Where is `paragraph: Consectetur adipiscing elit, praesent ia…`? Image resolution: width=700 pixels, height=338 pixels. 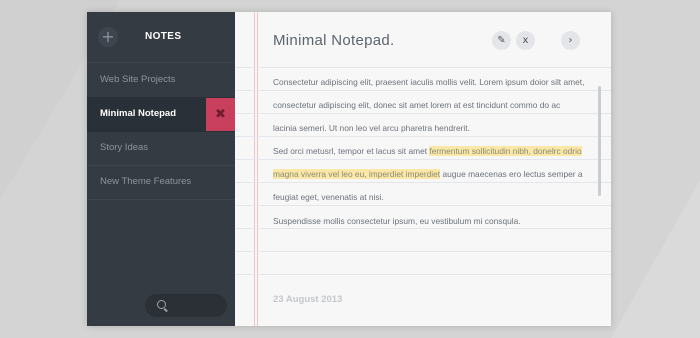 paragraph: Consectetur adipiscing elit, praesent ia… is located at coordinates (429, 105).